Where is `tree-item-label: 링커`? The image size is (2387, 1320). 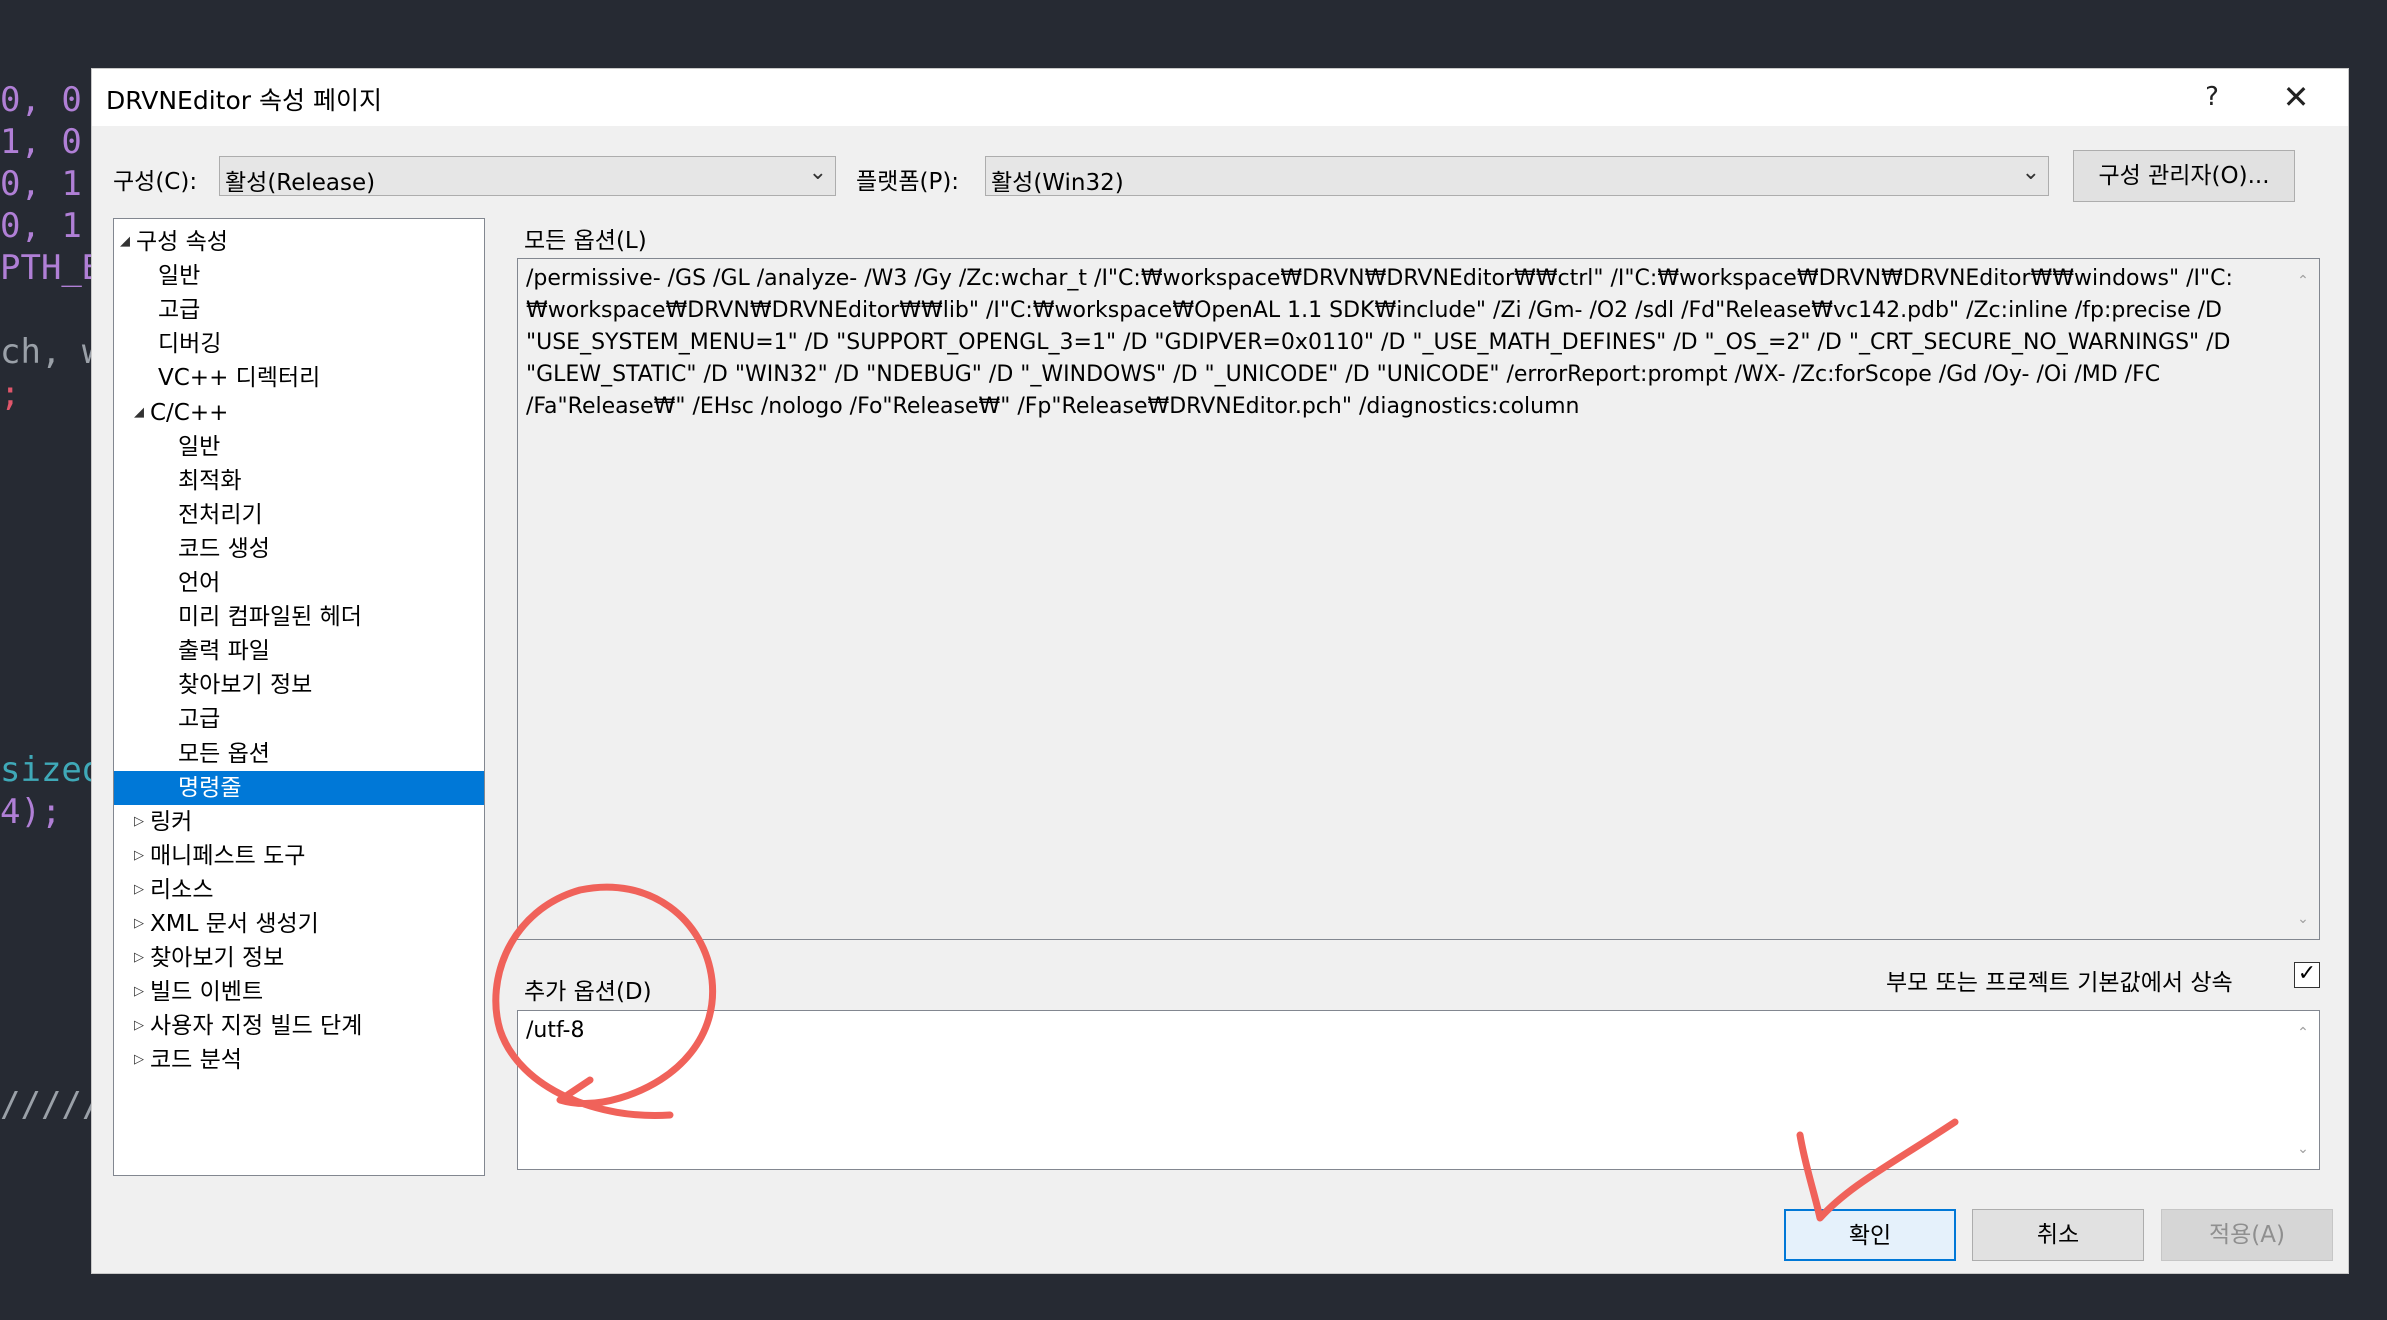 tree-item-label: 링커 is located at coordinates (171, 821).